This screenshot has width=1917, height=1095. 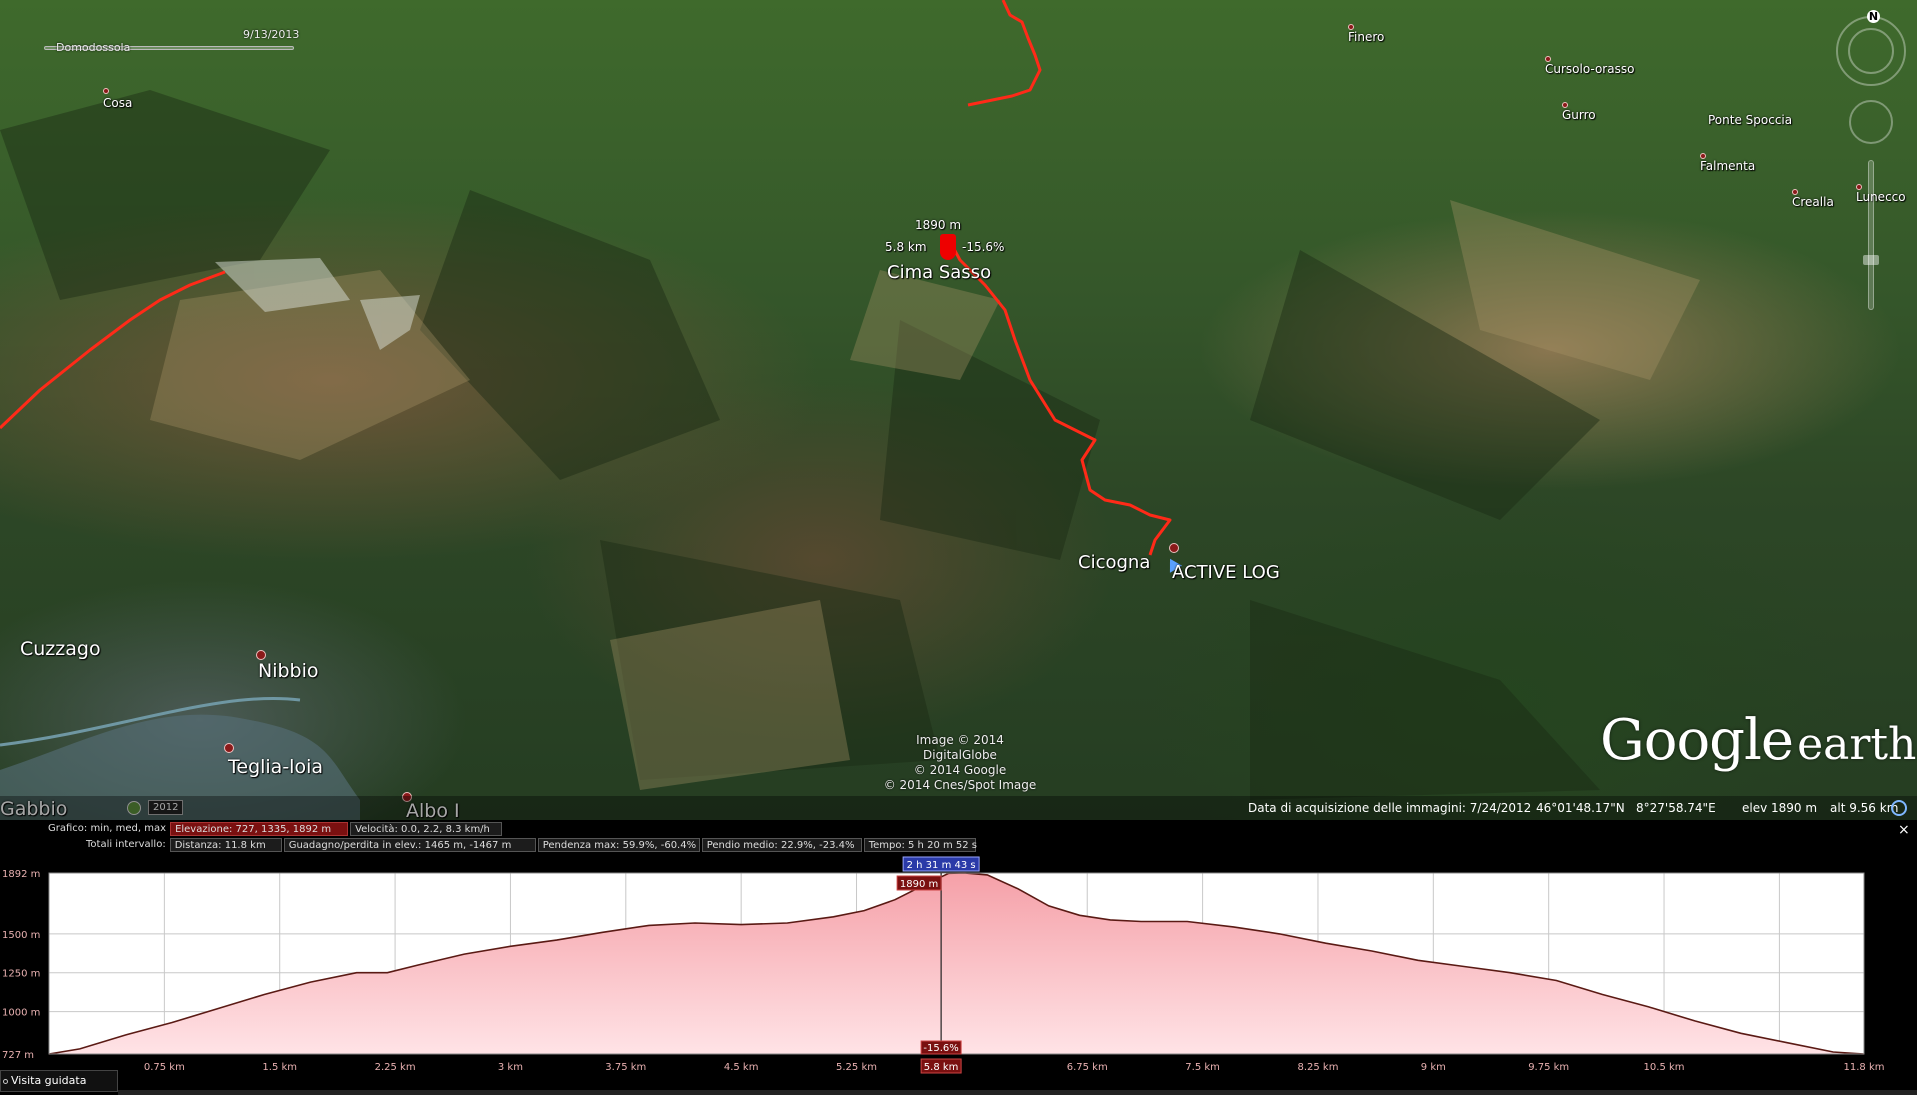 I want to click on place-falmenta: Falmenta, so click(x=1727, y=163).